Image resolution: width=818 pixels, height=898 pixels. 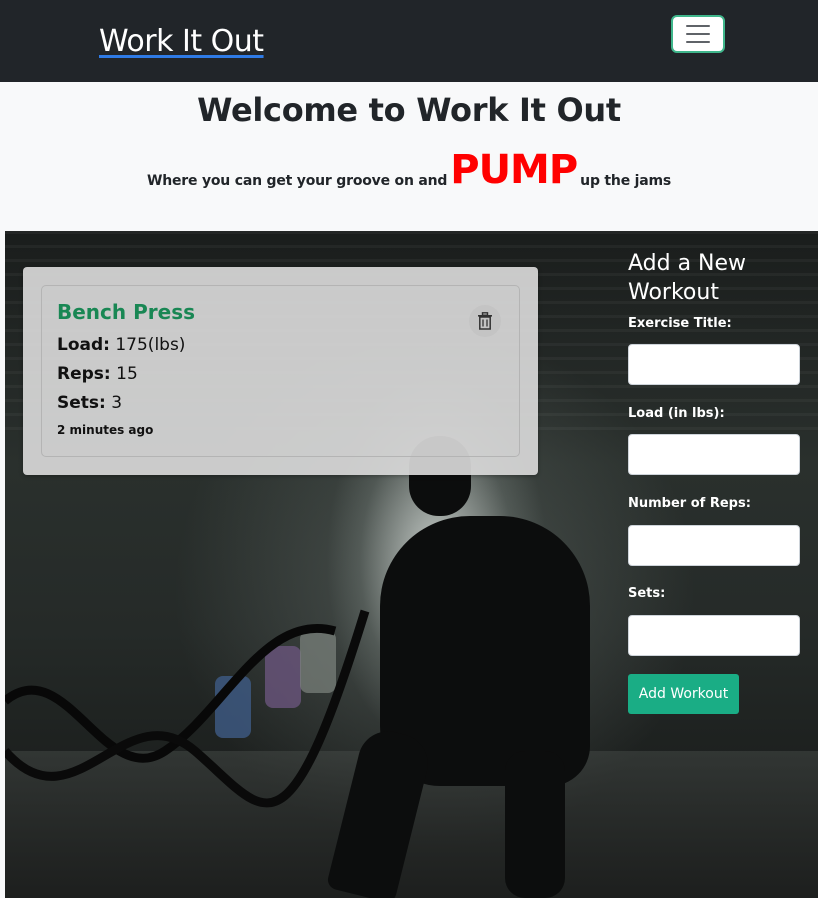 I want to click on sets-value: 3, so click(x=117, y=403).